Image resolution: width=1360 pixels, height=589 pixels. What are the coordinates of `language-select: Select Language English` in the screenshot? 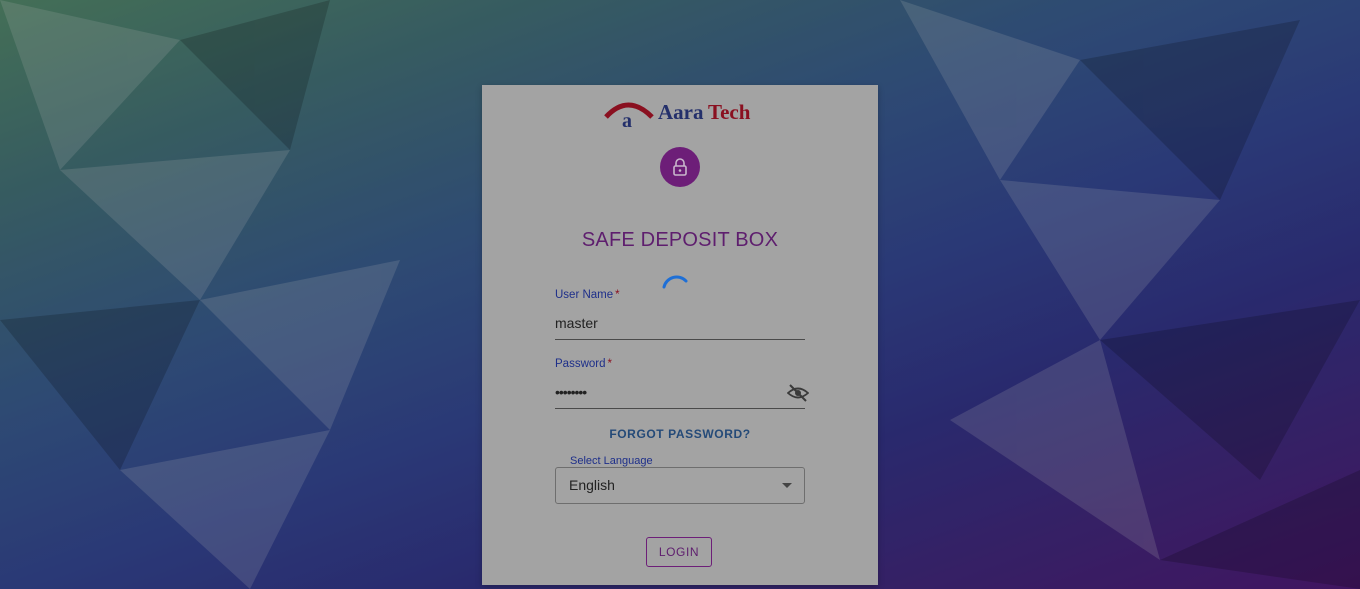 It's located at (680, 479).